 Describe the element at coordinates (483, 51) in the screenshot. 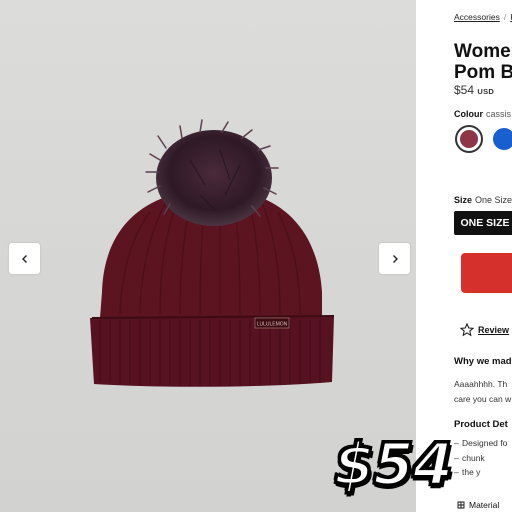

I see `product-title-line-1: Women` at that location.